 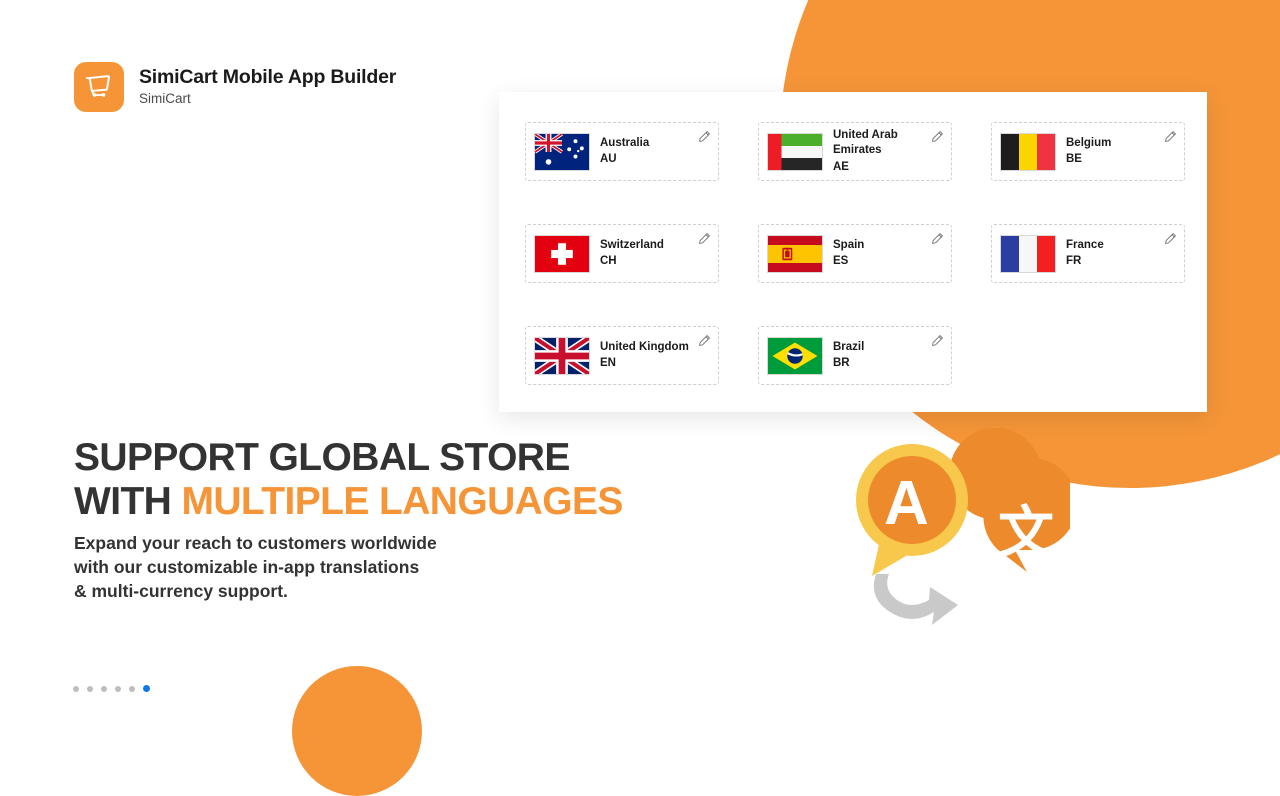 I want to click on country-card: United Kingdom EN, so click(x=622, y=355).